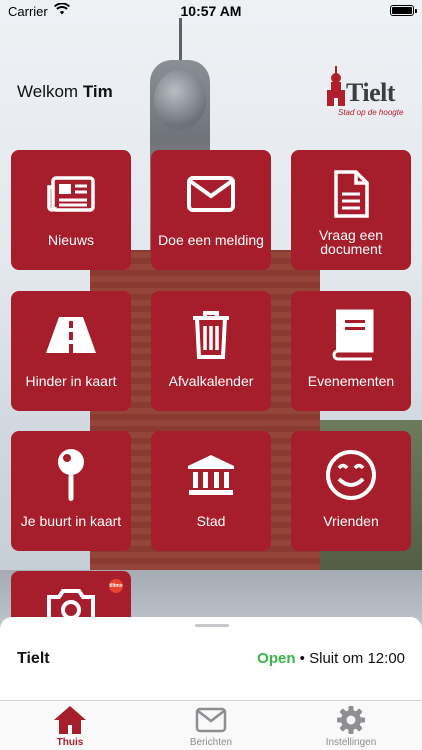  What do you see at coordinates (211, 240) in the screenshot?
I see `tile-label: Doe een melding` at bounding box center [211, 240].